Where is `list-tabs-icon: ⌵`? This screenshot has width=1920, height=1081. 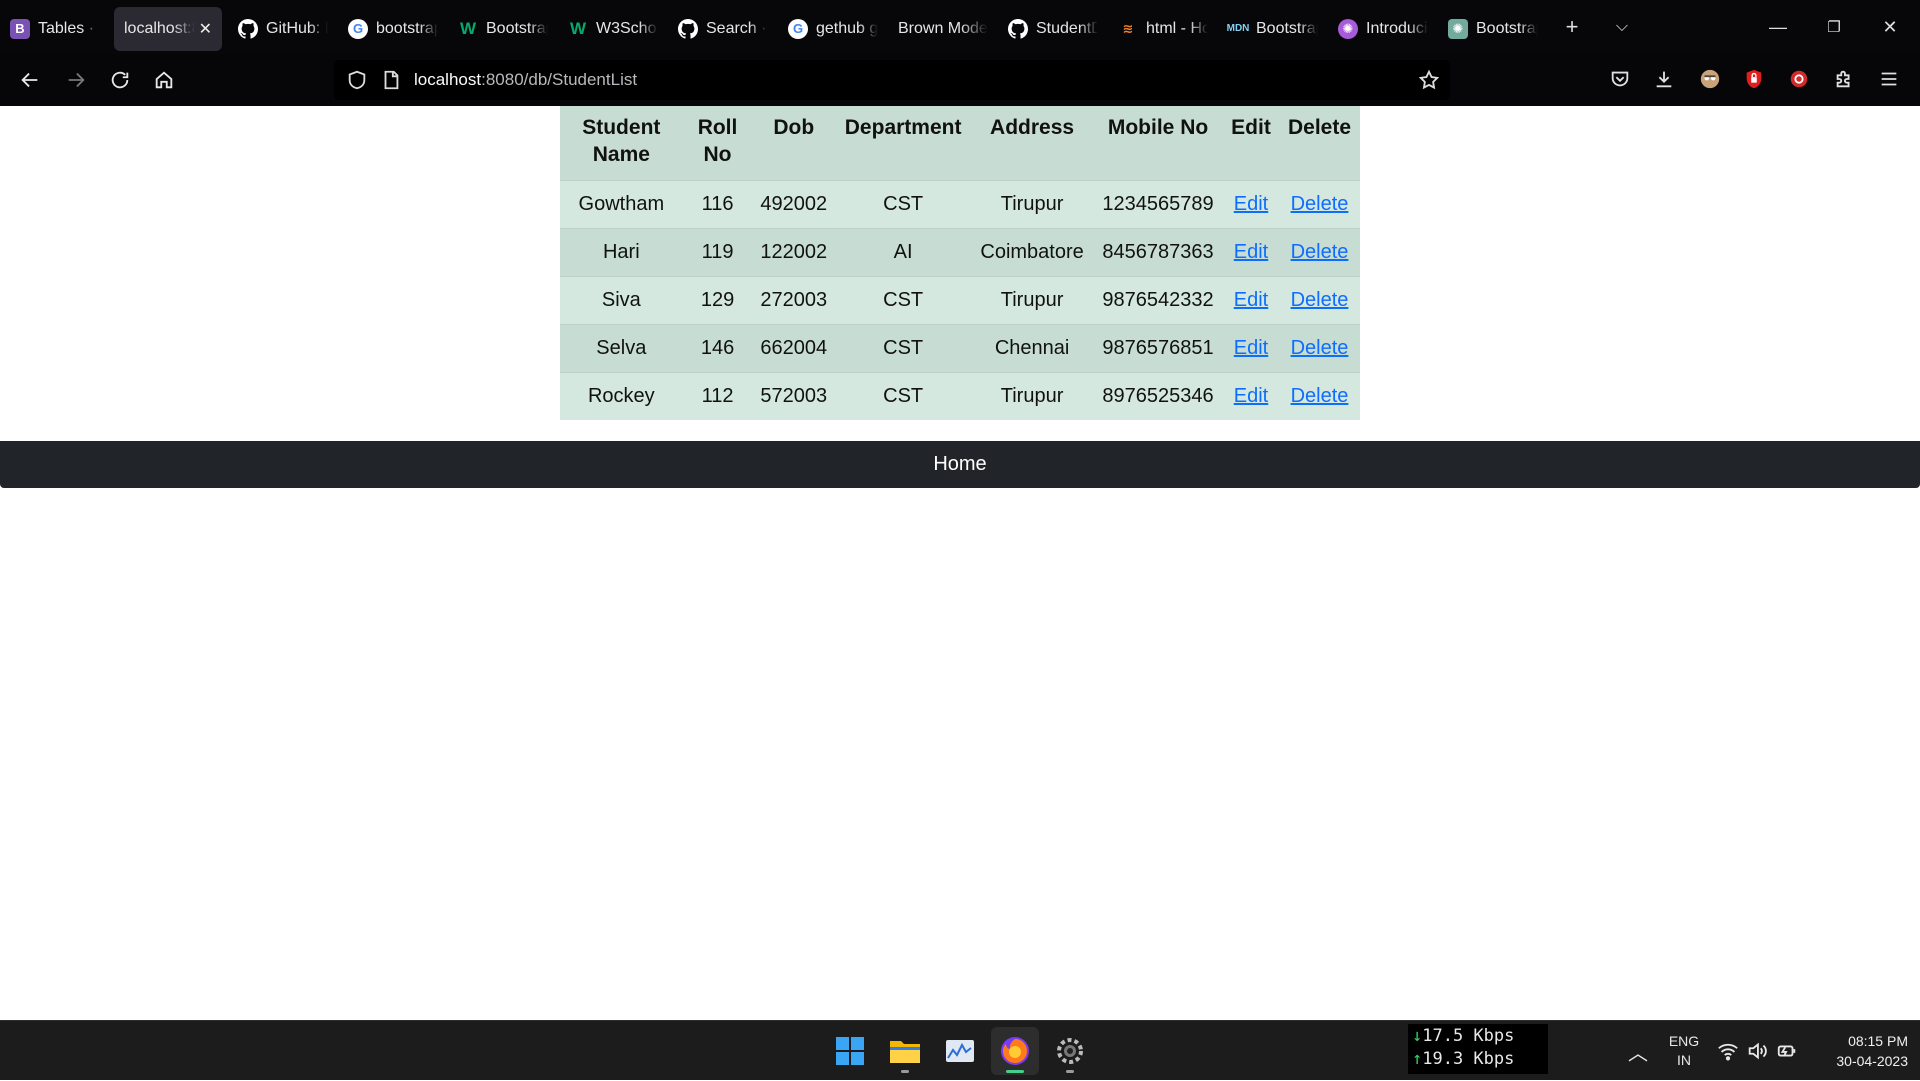
list-tabs-icon: ⌵ is located at coordinates (1622, 27).